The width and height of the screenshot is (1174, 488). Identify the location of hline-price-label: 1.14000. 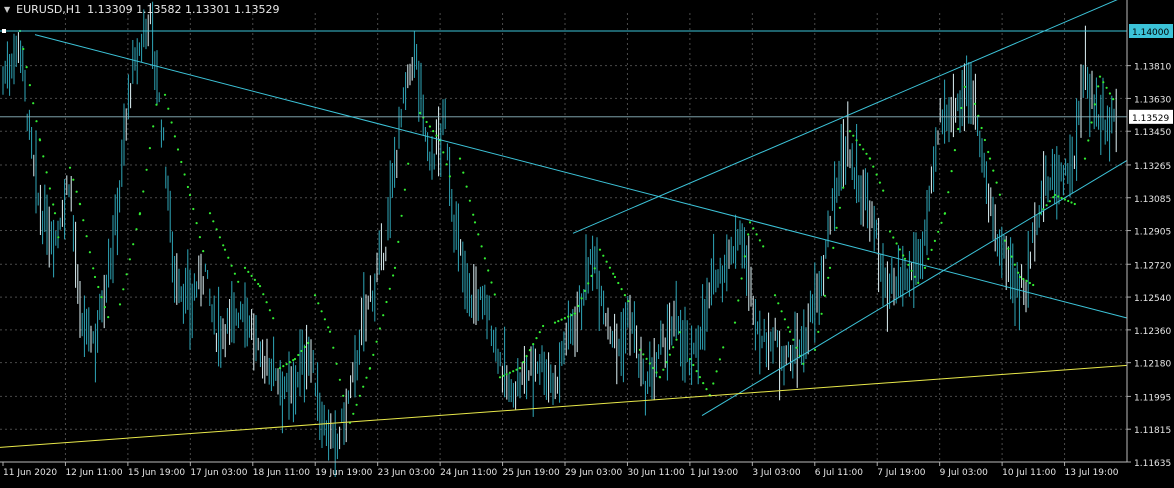
(1151, 31).